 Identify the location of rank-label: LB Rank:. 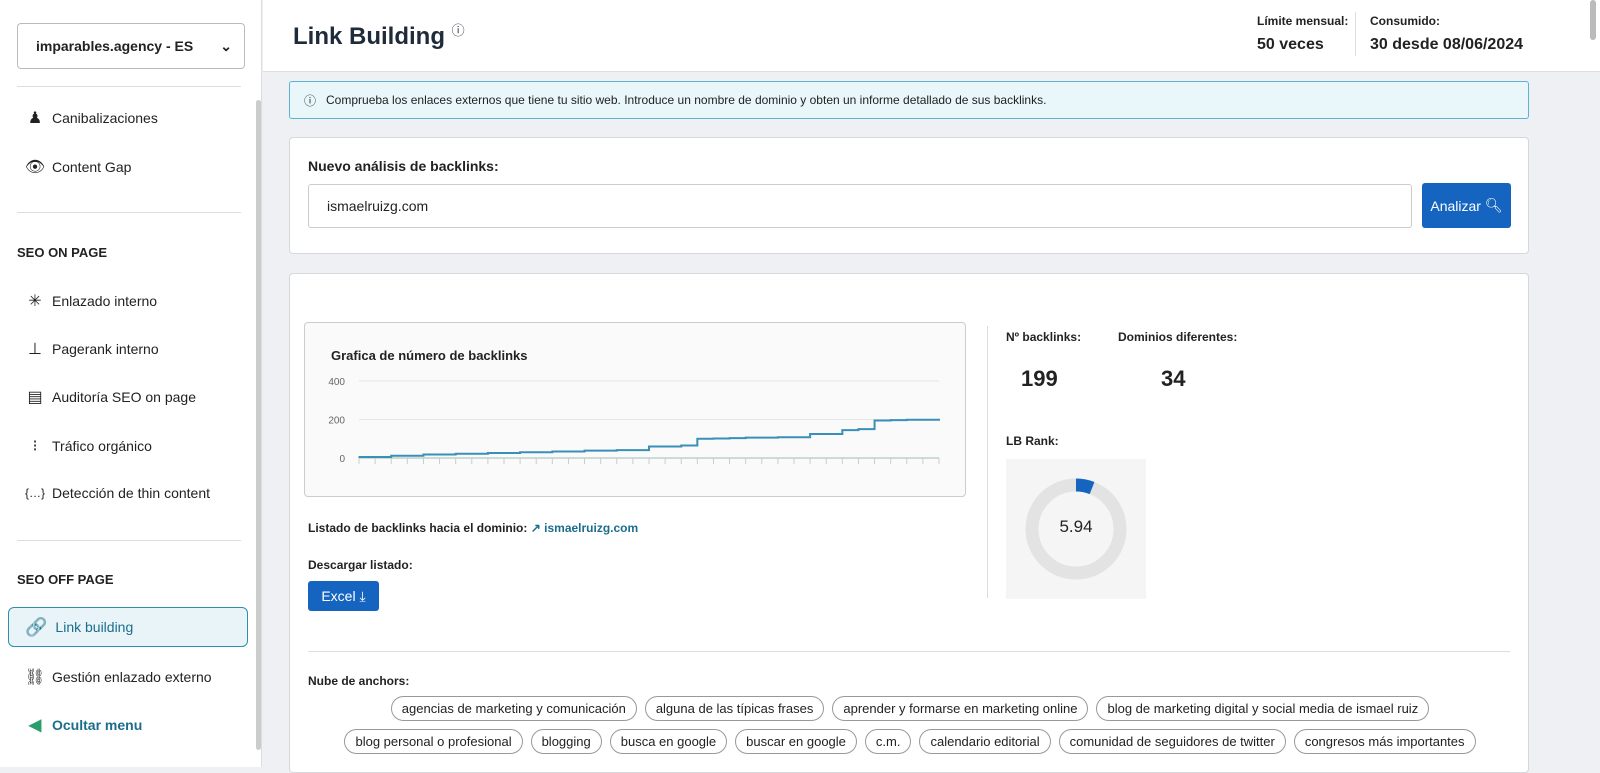
(1032, 441).